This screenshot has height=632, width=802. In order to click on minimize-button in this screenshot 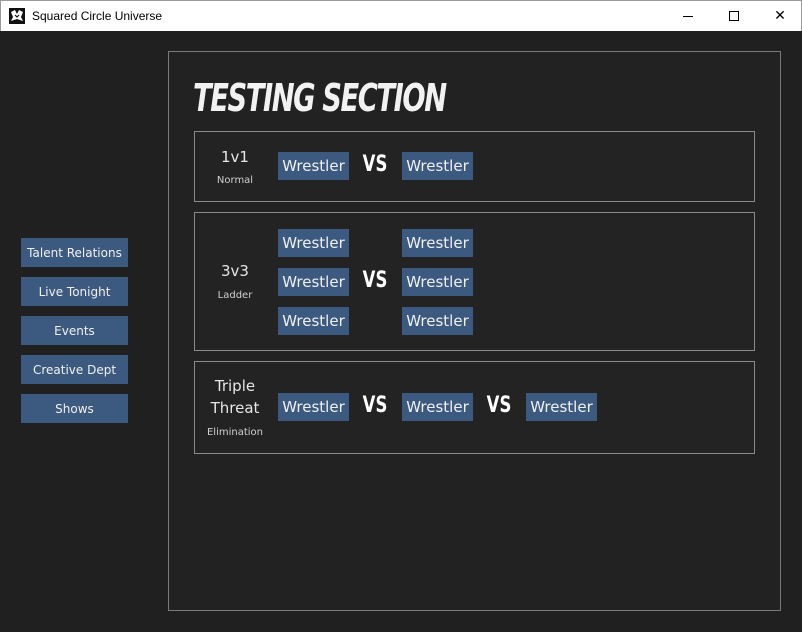, I will do `click(688, 16)`.